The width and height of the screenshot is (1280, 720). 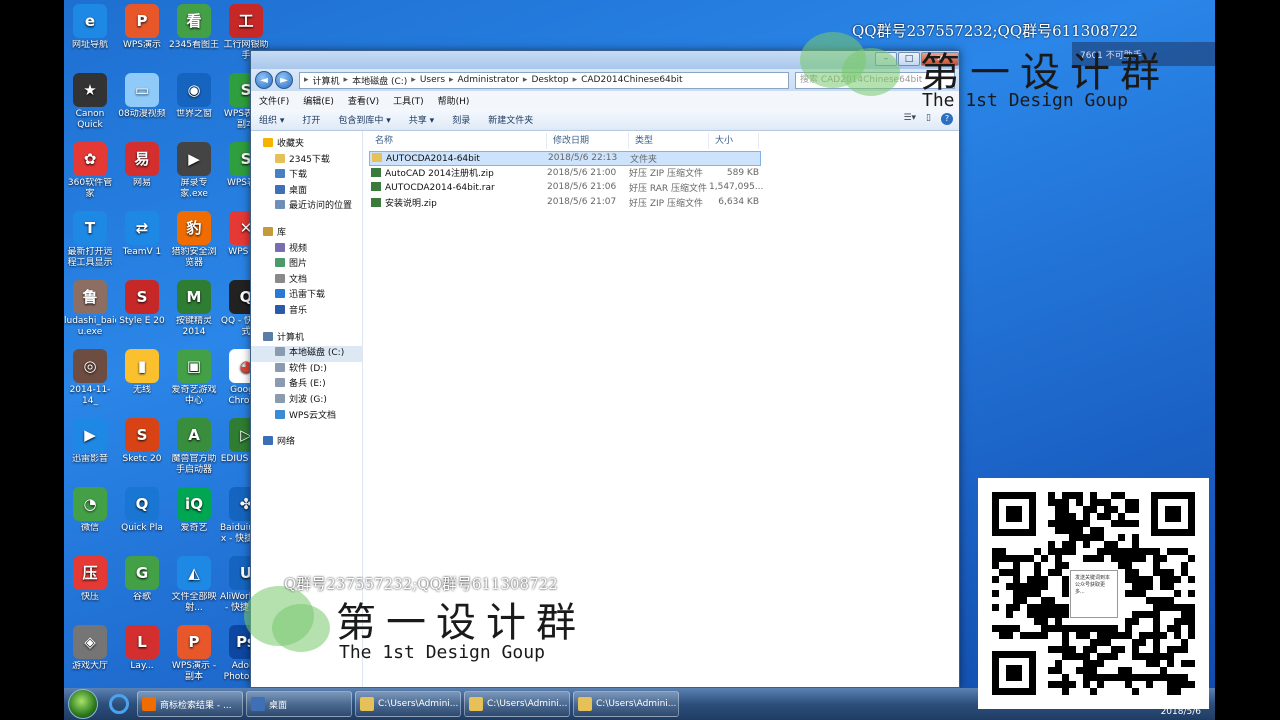 What do you see at coordinates (142, 171) in the screenshot?
I see `desktop-icon: 易网易` at bounding box center [142, 171].